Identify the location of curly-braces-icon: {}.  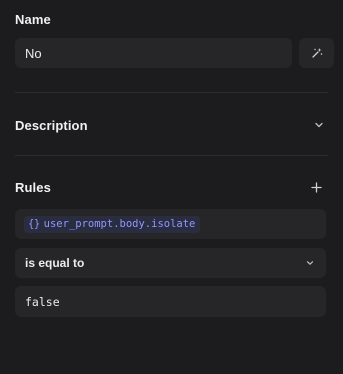
(34, 224).